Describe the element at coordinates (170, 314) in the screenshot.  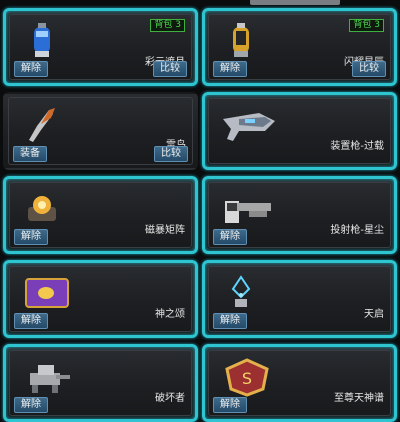
I see `item-name: 神之颂` at that location.